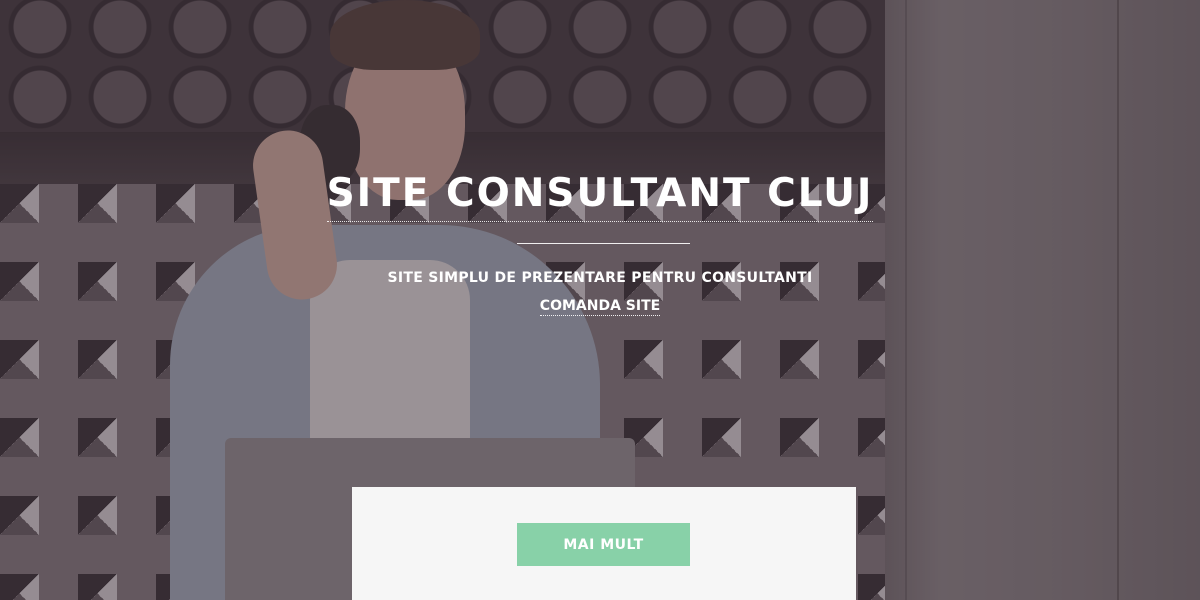 The width and height of the screenshot is (1200, 600). Describe the element at coordinates (603, 243) in the screenshot. I see `title-divider` at that location.